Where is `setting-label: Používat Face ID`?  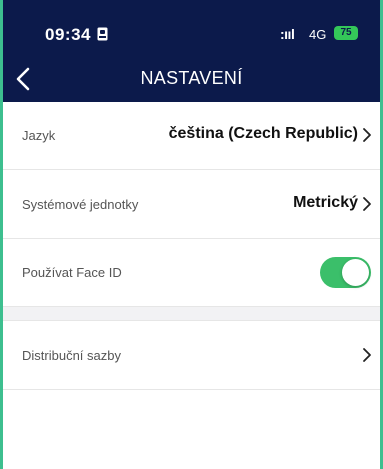 setting-label: Používat Face ID is located at coordinates (72, 272).